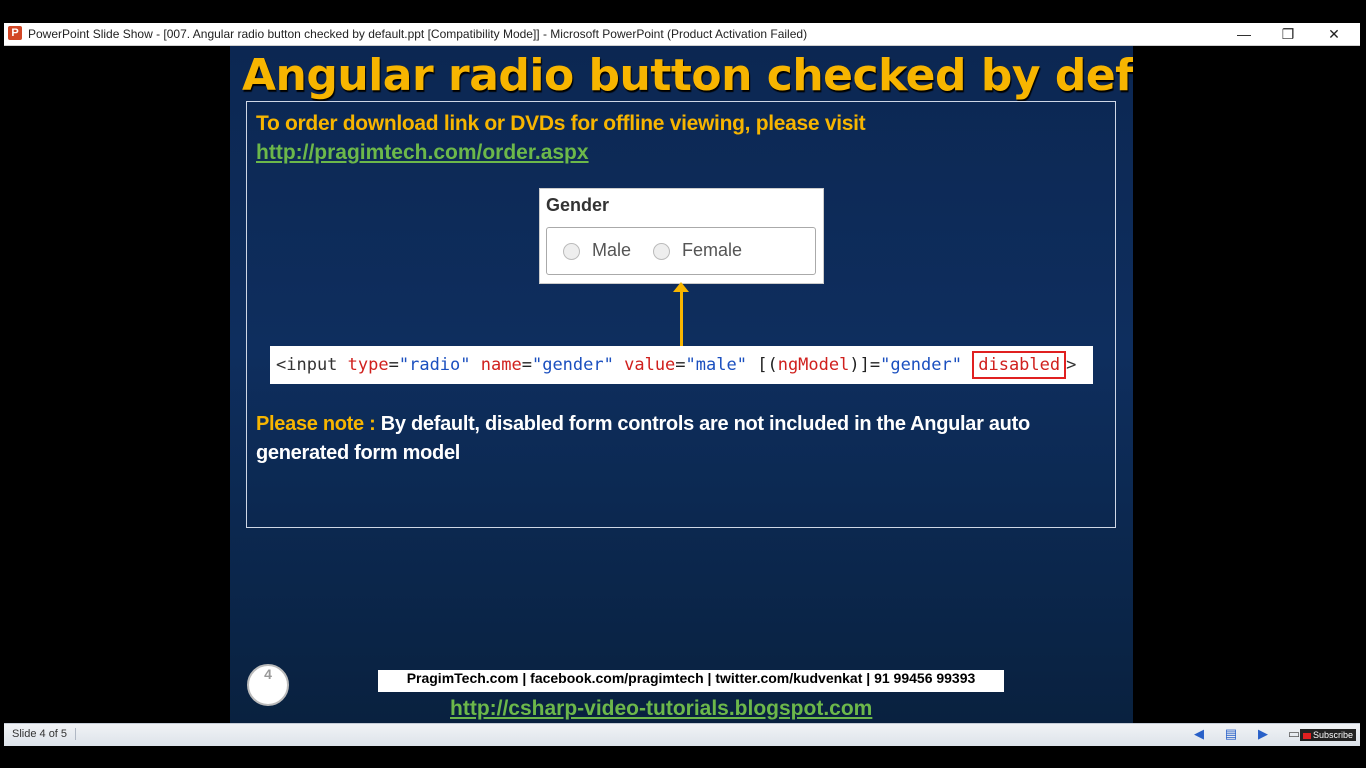 The image size is (1366, 768). What do you see at coordinates (422, 153) in the screenshot?
I see `order-link: http://pragimtech.com/order.aspx` at bounding box center [422, 153].